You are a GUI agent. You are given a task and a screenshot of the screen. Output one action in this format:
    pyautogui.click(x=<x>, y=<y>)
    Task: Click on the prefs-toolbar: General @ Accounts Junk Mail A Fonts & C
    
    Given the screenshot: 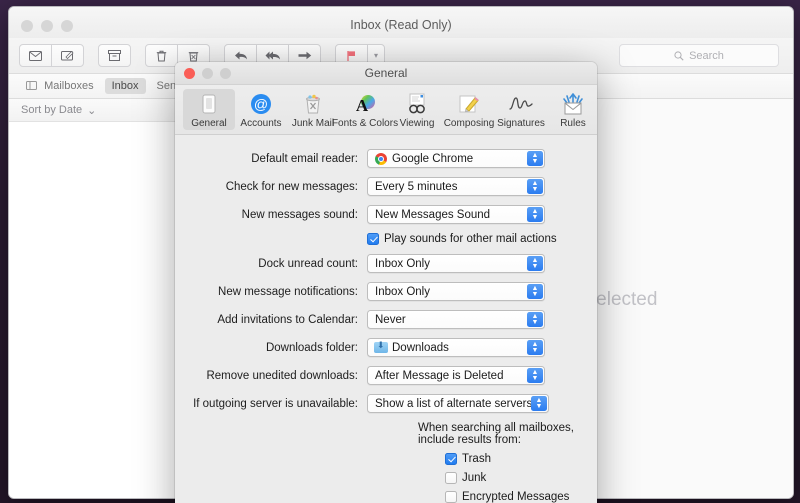 What is the action you would take?
    pyautogui.click(x=386, y=110)
    